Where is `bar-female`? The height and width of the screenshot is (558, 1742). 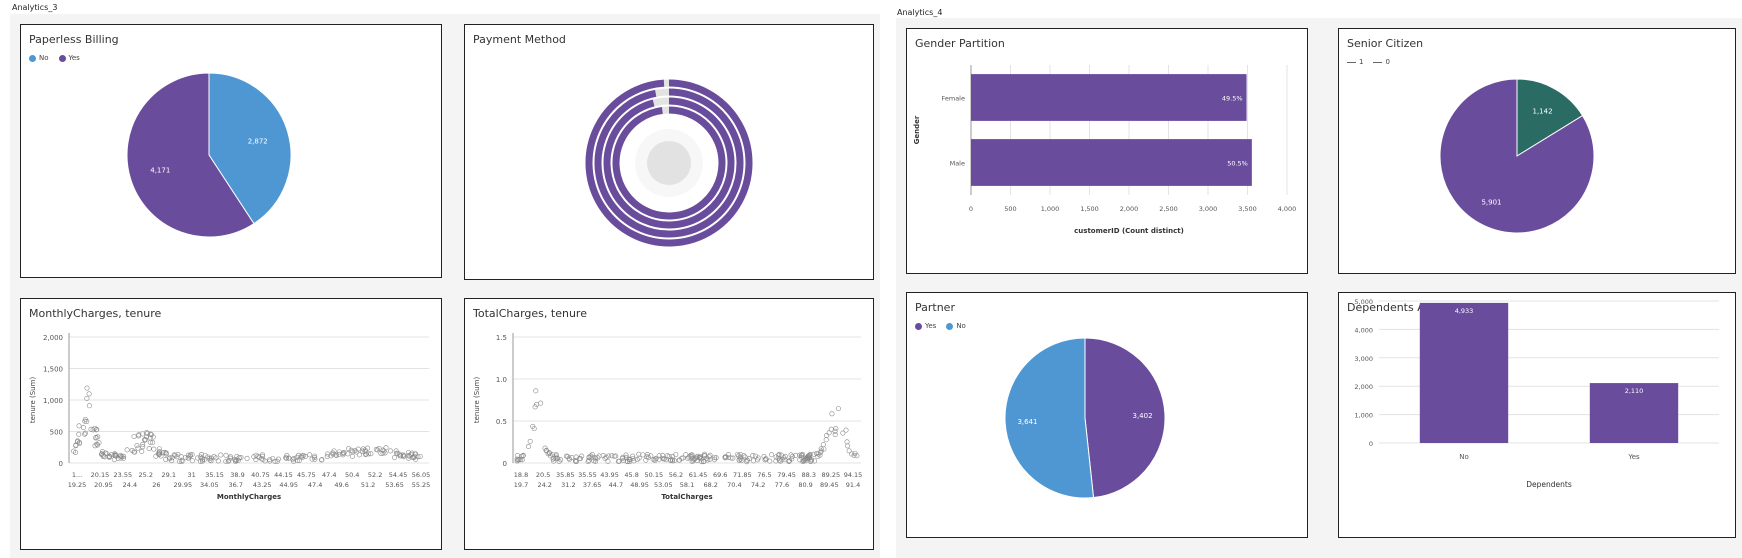
bar-female is located at coordinates (1109, 97).